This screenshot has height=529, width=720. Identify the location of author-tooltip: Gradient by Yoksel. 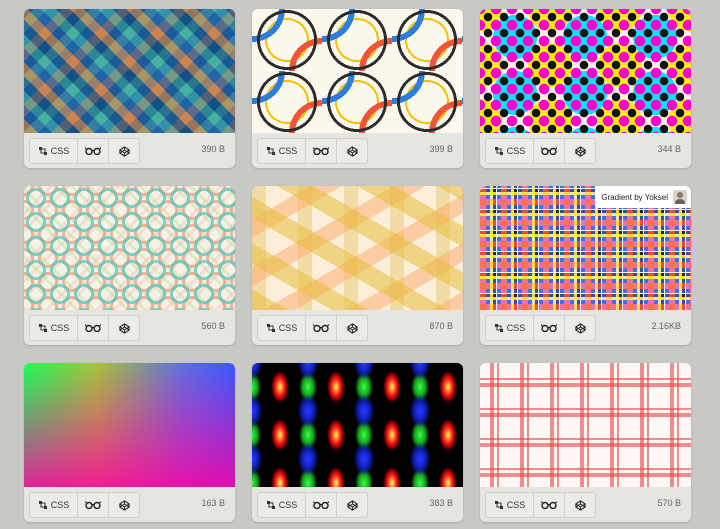
(643, 197).